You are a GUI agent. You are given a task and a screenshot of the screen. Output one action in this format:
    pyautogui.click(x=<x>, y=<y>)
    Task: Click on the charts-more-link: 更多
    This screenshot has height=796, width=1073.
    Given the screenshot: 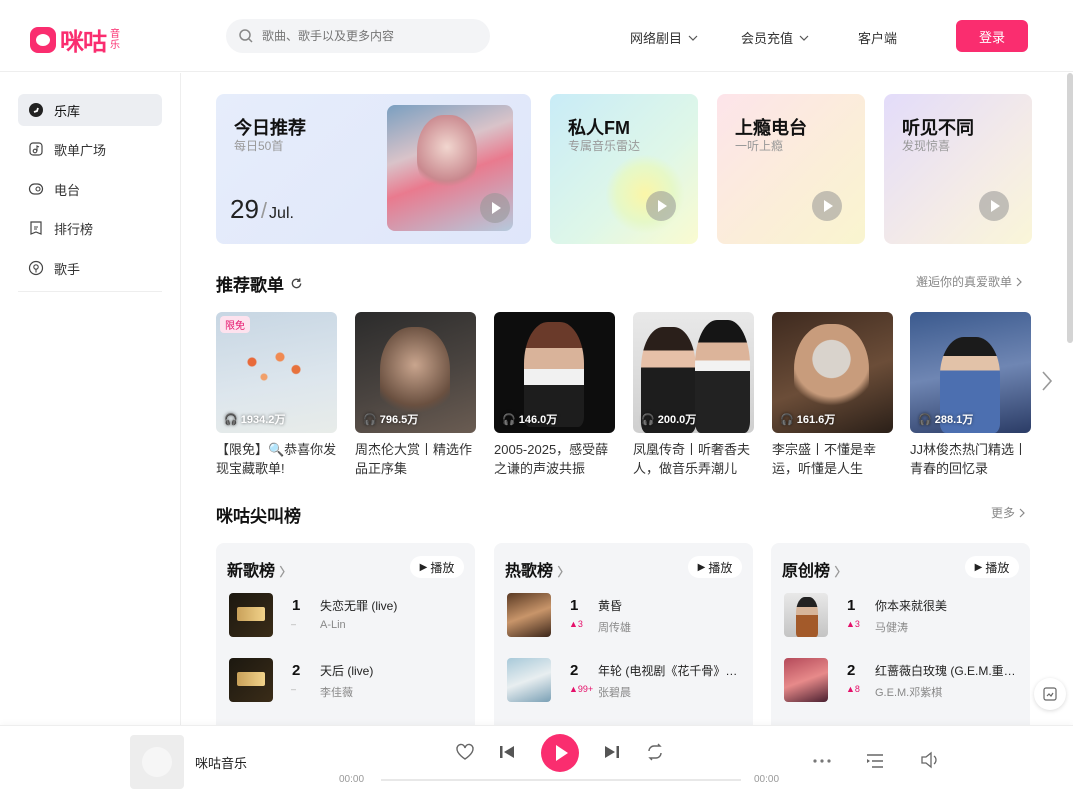 What is the action you would take?
    pyautogui.click(x=1008, y=512)
    